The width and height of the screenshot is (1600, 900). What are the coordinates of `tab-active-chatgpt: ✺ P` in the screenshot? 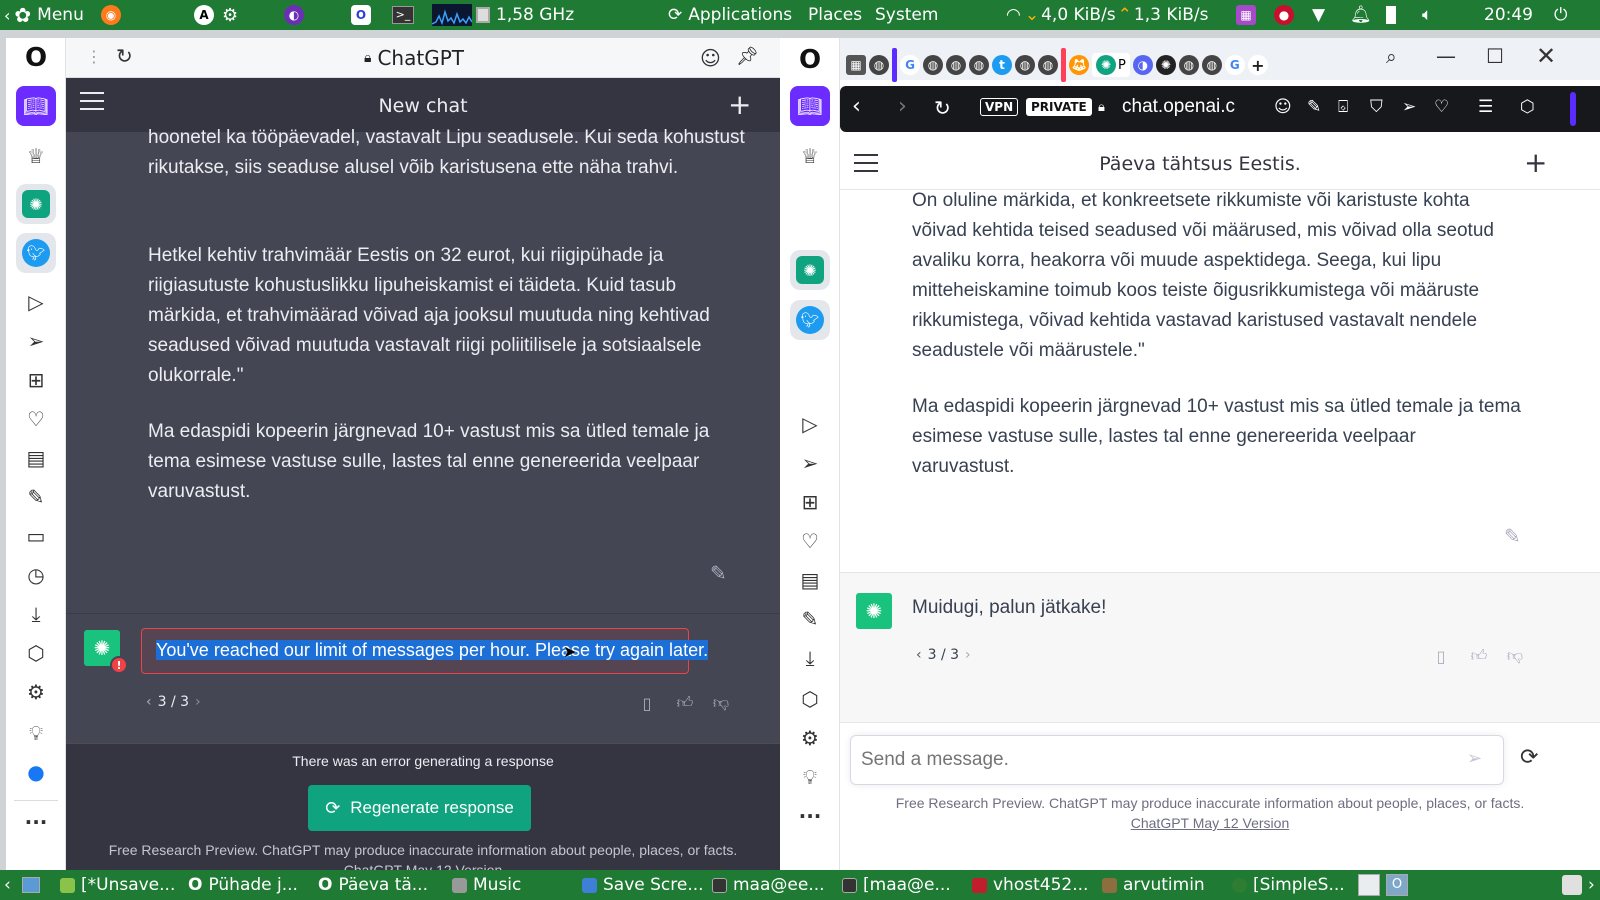 It's located at (1111, 65).